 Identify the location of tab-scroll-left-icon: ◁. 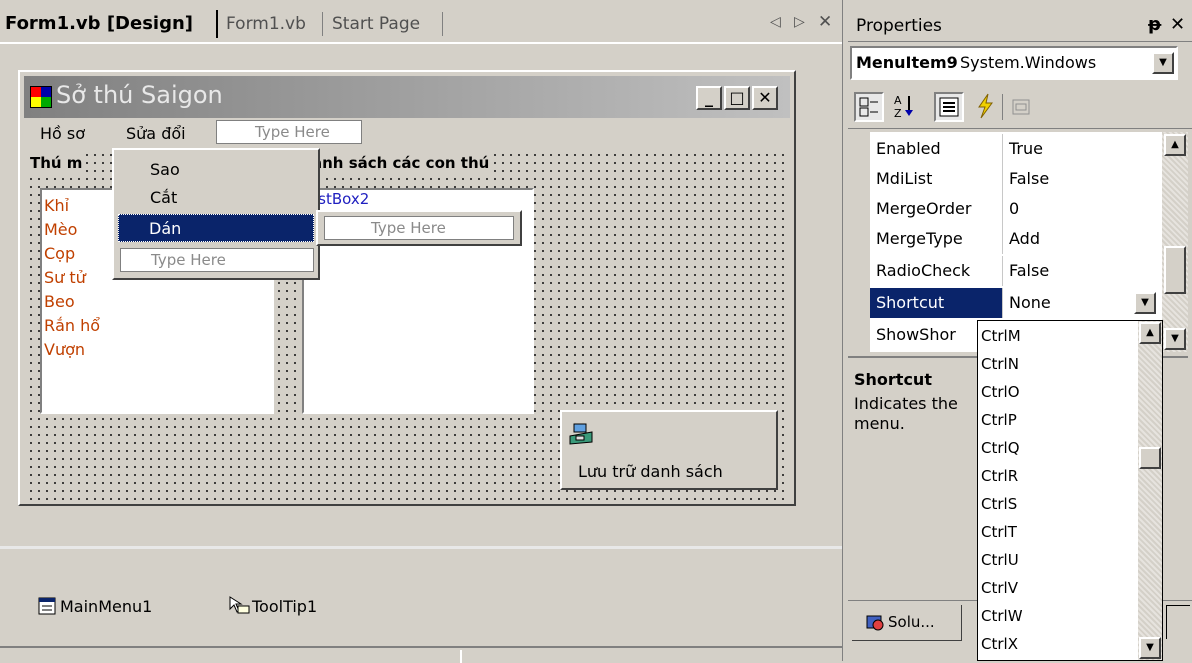
(775, 22).